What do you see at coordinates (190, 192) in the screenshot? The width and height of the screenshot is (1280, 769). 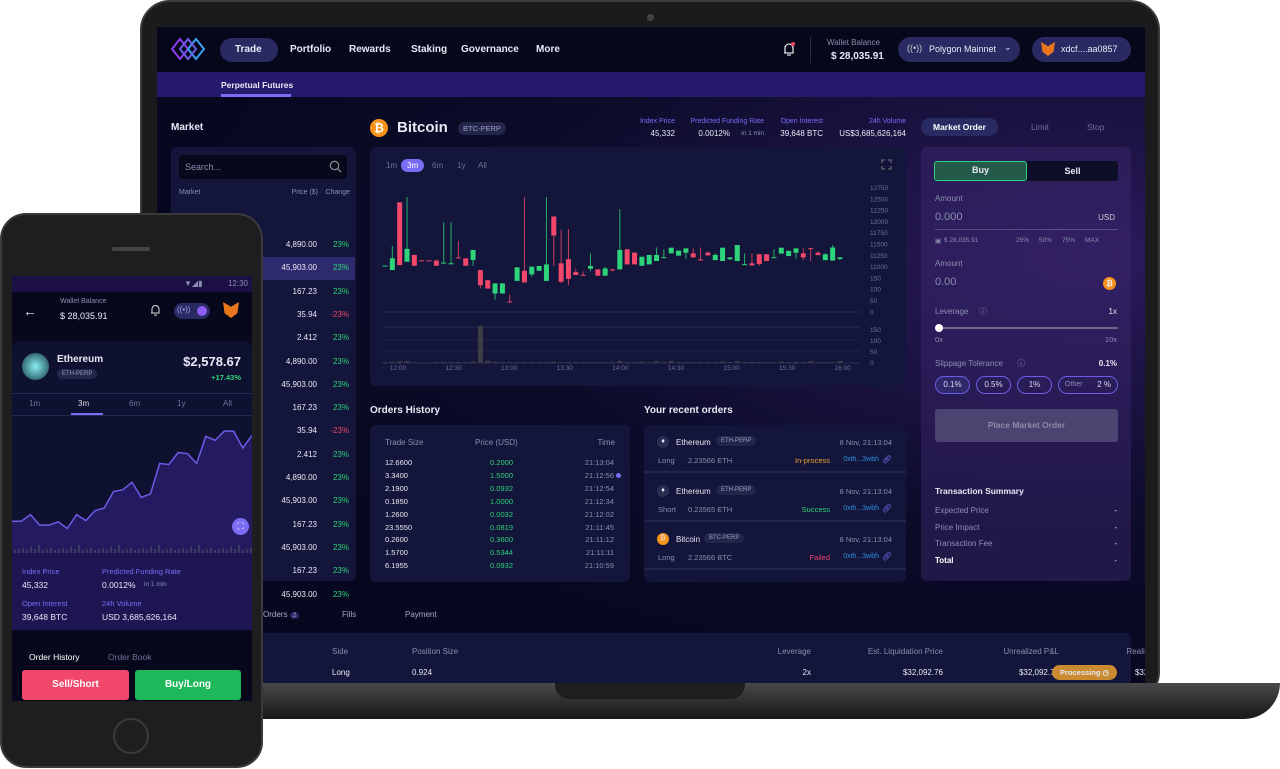 I see `col-market: Market` at bounding box center [190, 192].